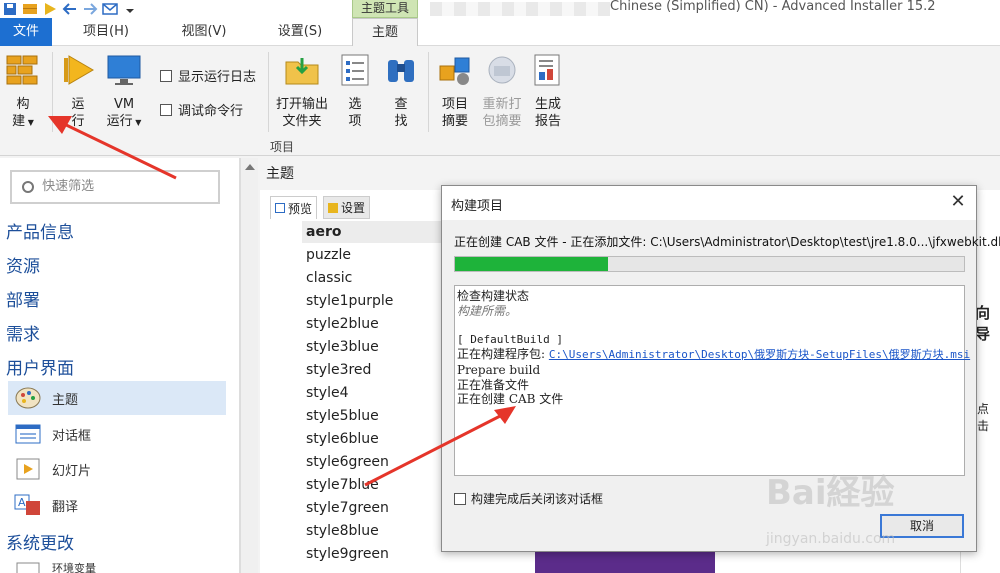 Image resolution: width=1000 pixels, height=573 pixels. Describe the element at coordinates (502, 91) in the screenshot. I see `repack-summary-button: 重新打 包摘要` at that location.